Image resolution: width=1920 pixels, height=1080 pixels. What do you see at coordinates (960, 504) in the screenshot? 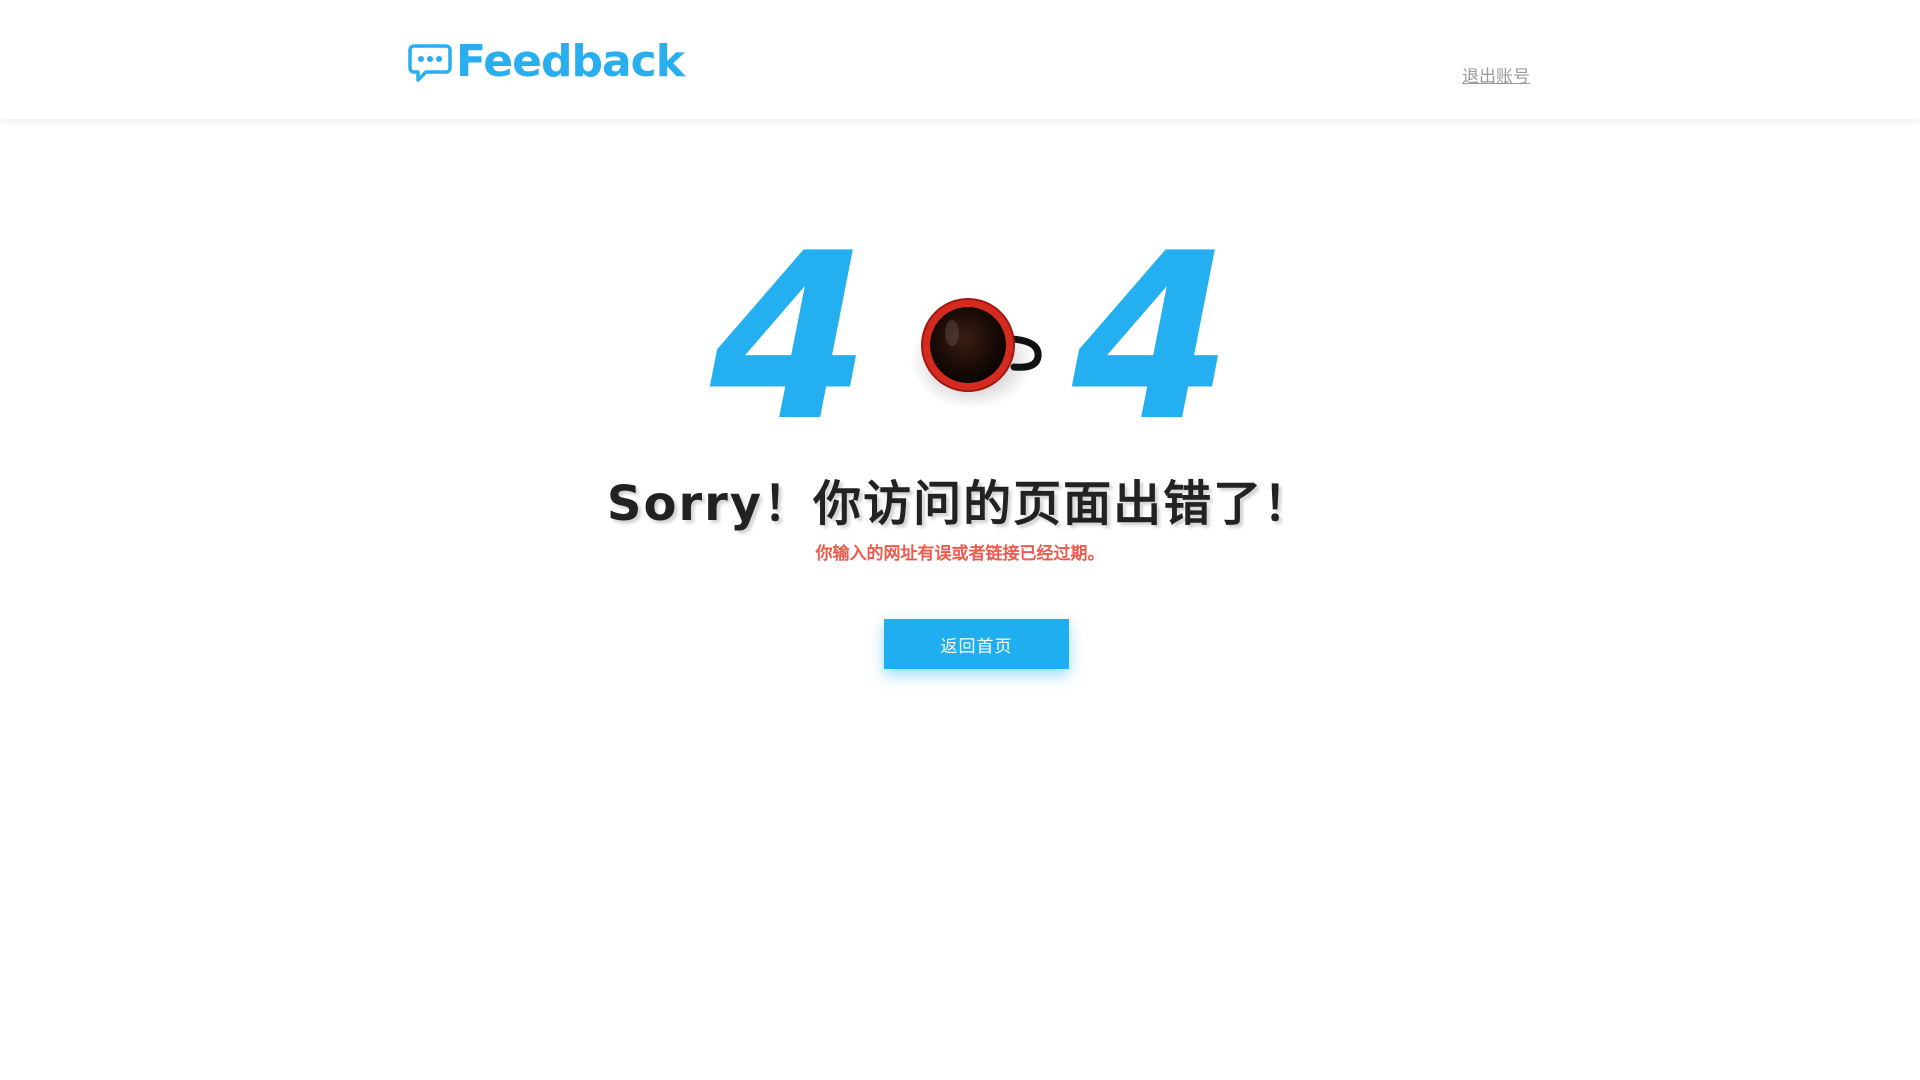
I see `error-headline: Sorry！你访问的页面出错了！` at bounding box center [960, 504].